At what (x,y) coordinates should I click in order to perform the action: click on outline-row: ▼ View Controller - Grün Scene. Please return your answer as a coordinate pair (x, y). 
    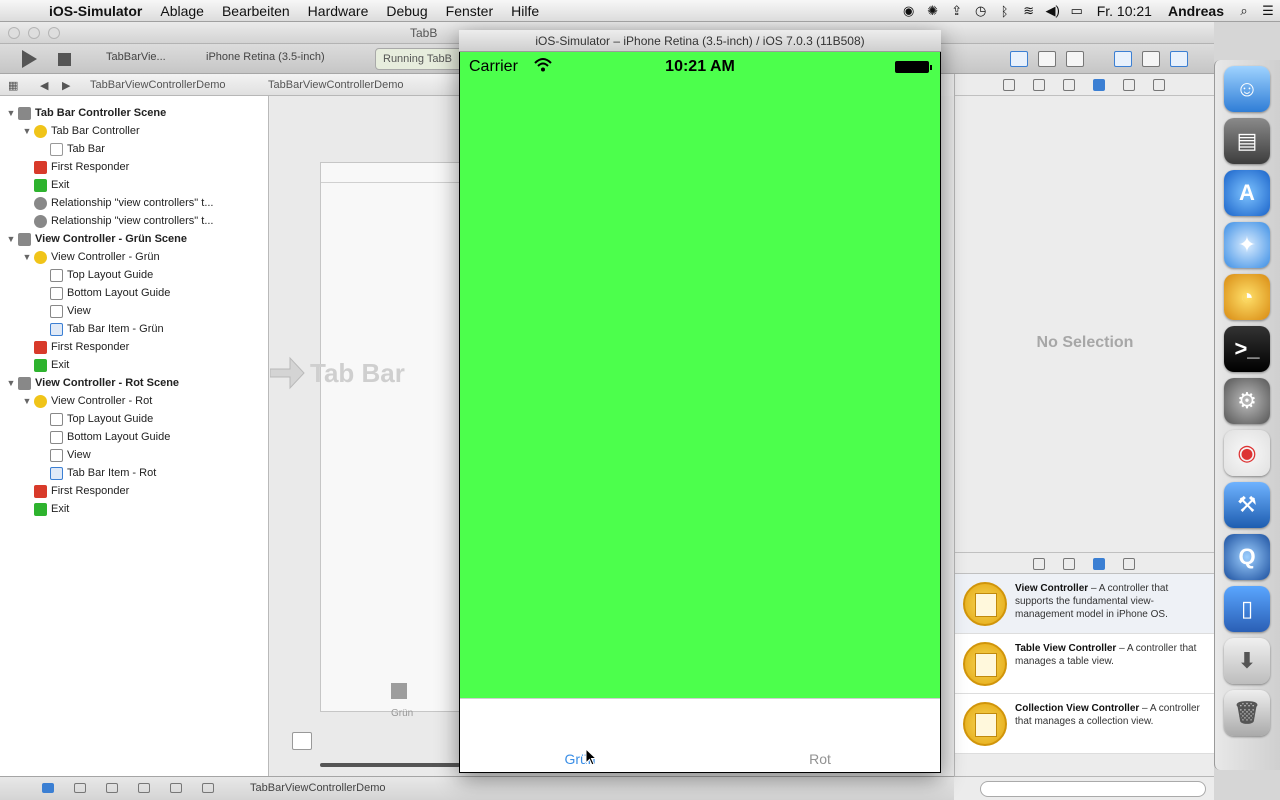
    Looking at the image, I should click on (134, 239).